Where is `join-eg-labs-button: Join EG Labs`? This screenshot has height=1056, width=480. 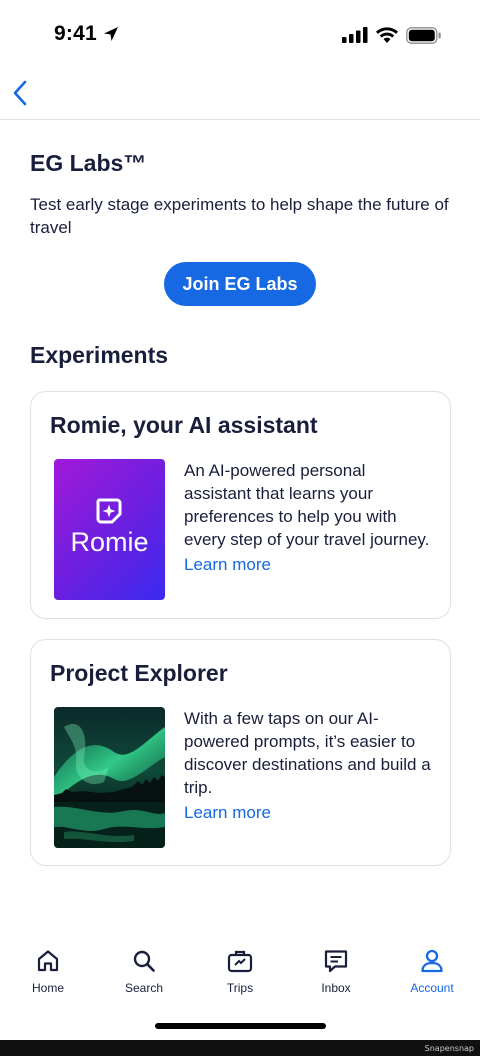 join-eg-labs-button: Join EG Labs is located at coordinates (240, 284).